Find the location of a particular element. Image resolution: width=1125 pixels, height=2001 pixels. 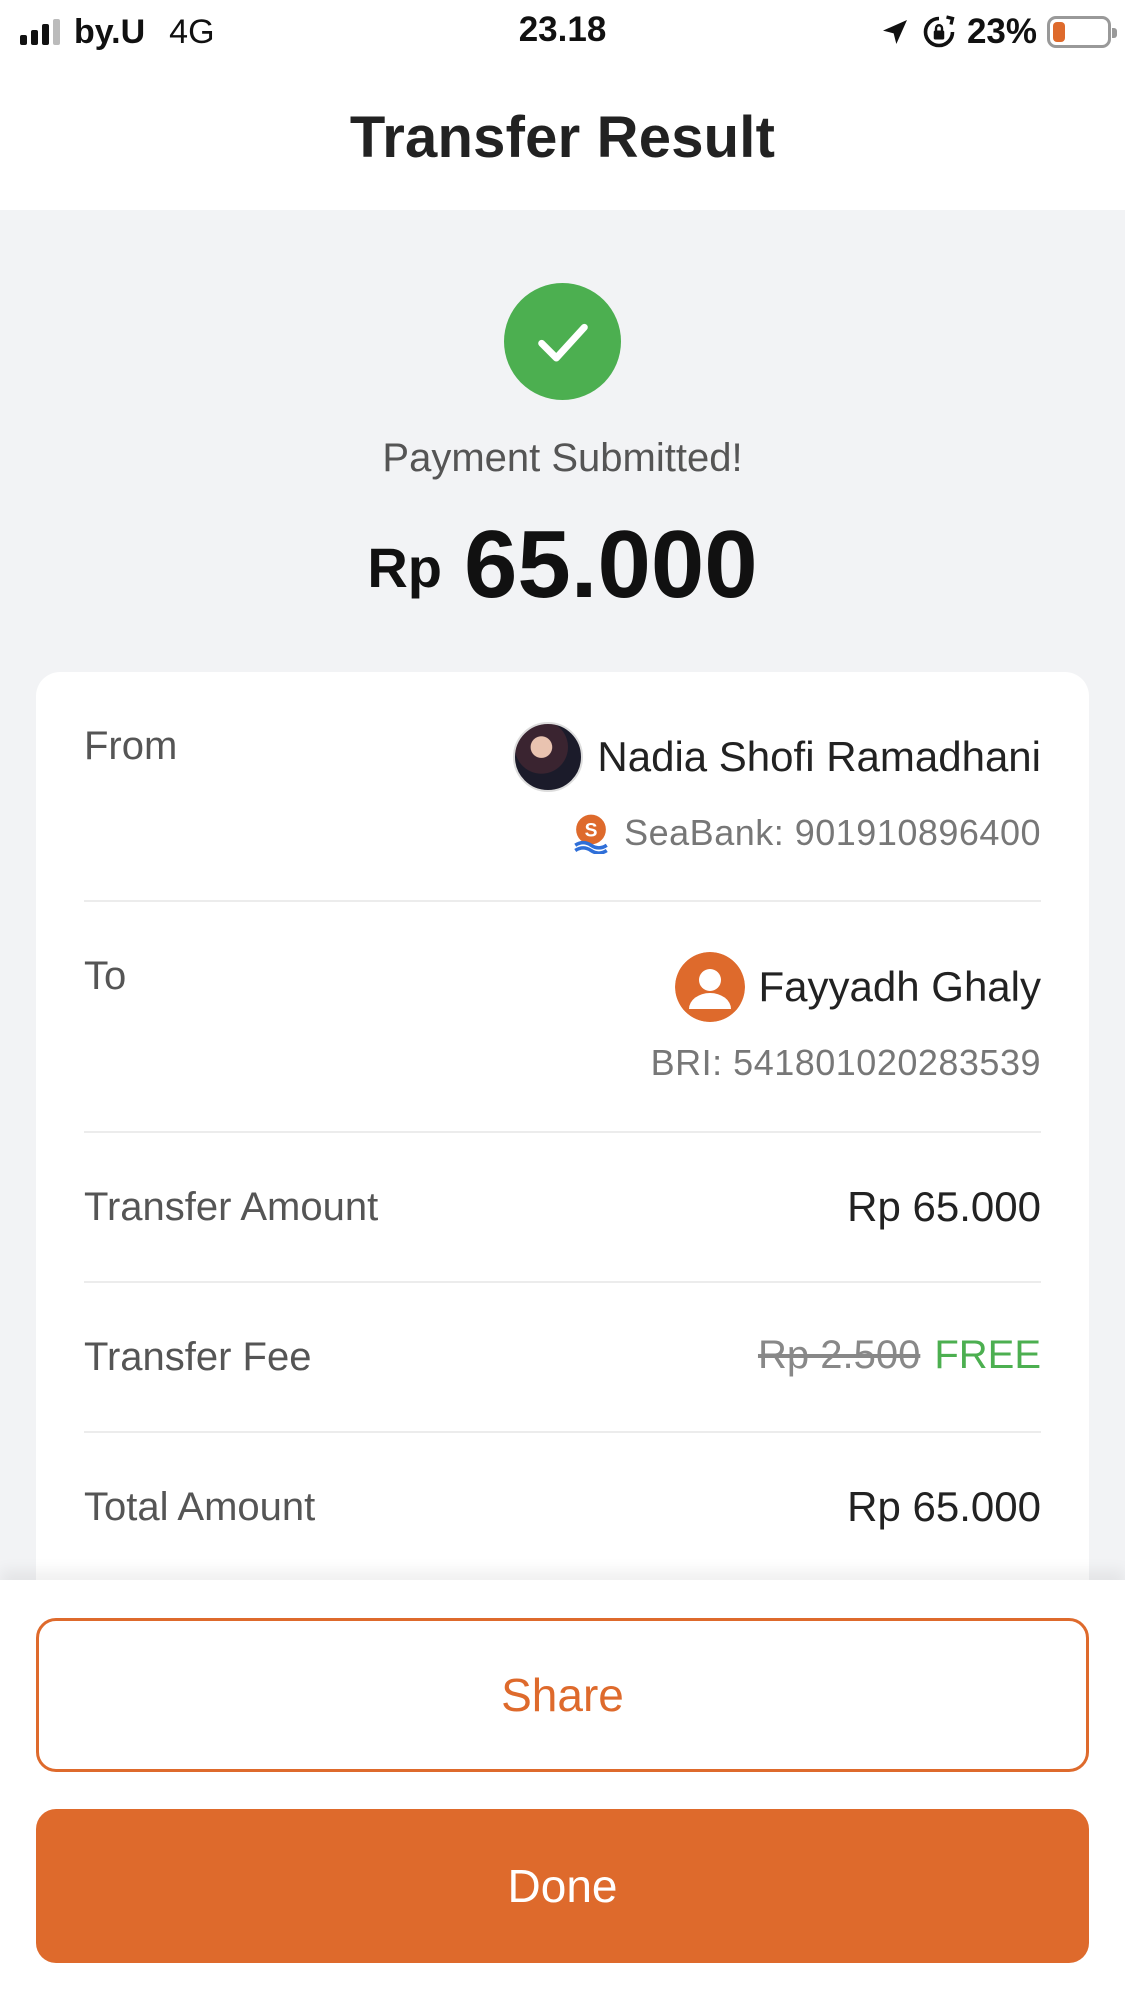

transfer-fee-row: Transfer Fee Rp 2.500 FREE is located at coordinates (562, 1358).